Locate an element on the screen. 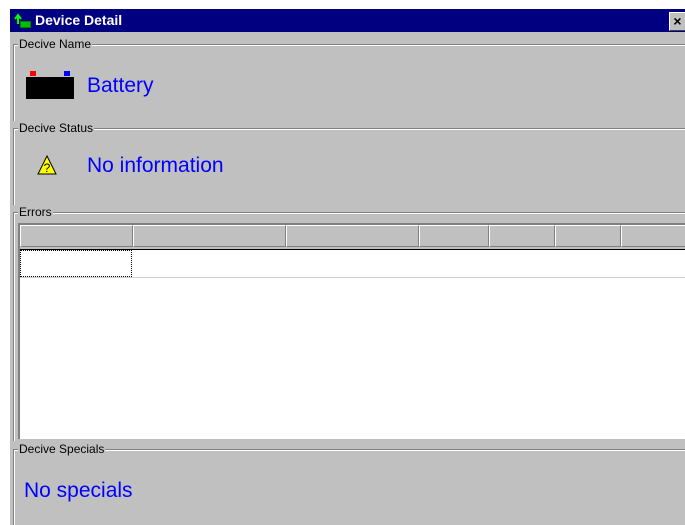 The image size is (685, 525). errors-group-label: Errors is located at coordinates (35, 212).